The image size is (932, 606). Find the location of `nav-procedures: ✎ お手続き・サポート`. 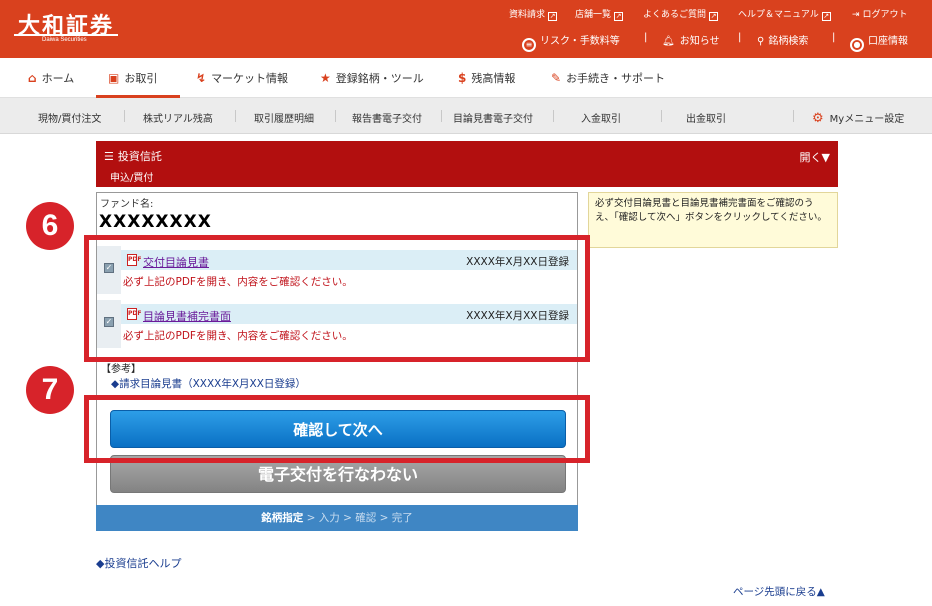

nav-procedures: ✎ お手続き・サポート is located at coordinates (608, 78).